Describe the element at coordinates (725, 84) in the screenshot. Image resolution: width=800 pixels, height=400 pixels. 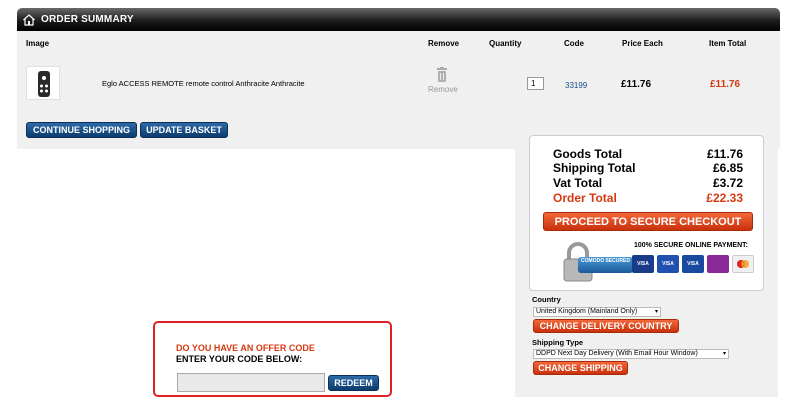
I see `item-total: £11.76` at that location.